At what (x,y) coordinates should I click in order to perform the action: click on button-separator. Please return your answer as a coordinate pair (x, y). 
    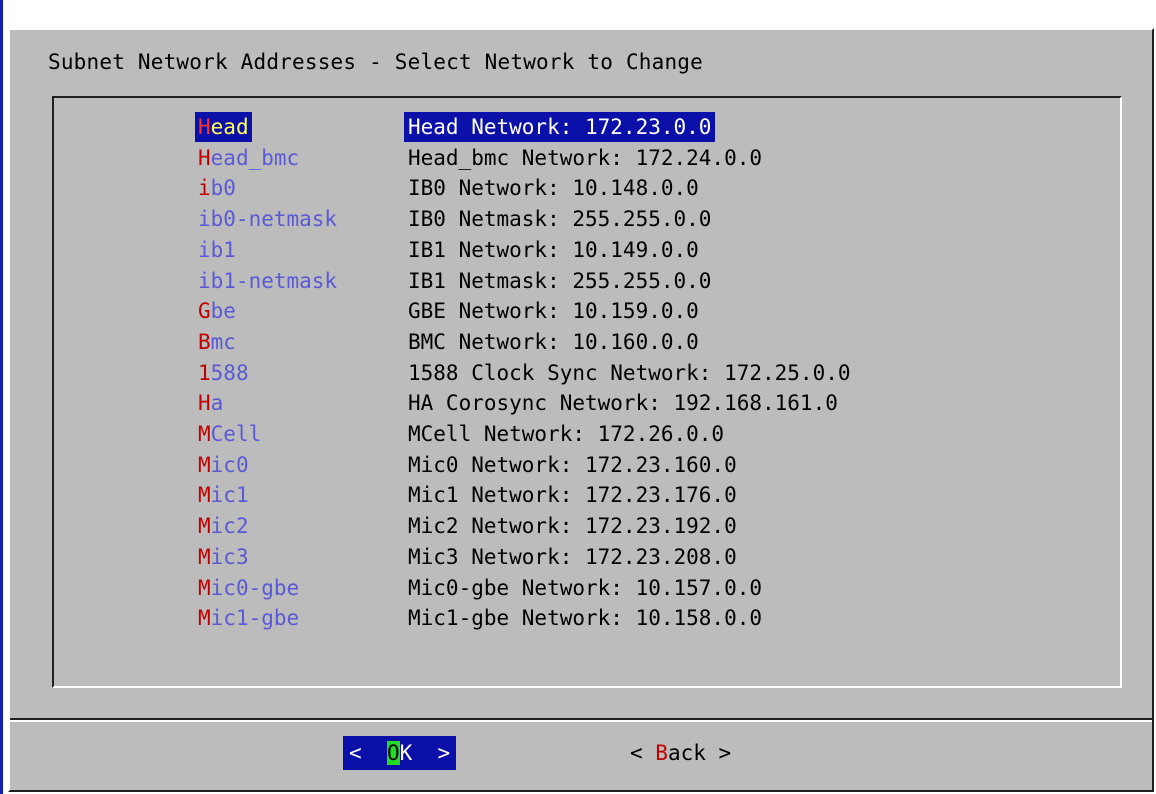
    Looking at the image, I should click on (581, 720).